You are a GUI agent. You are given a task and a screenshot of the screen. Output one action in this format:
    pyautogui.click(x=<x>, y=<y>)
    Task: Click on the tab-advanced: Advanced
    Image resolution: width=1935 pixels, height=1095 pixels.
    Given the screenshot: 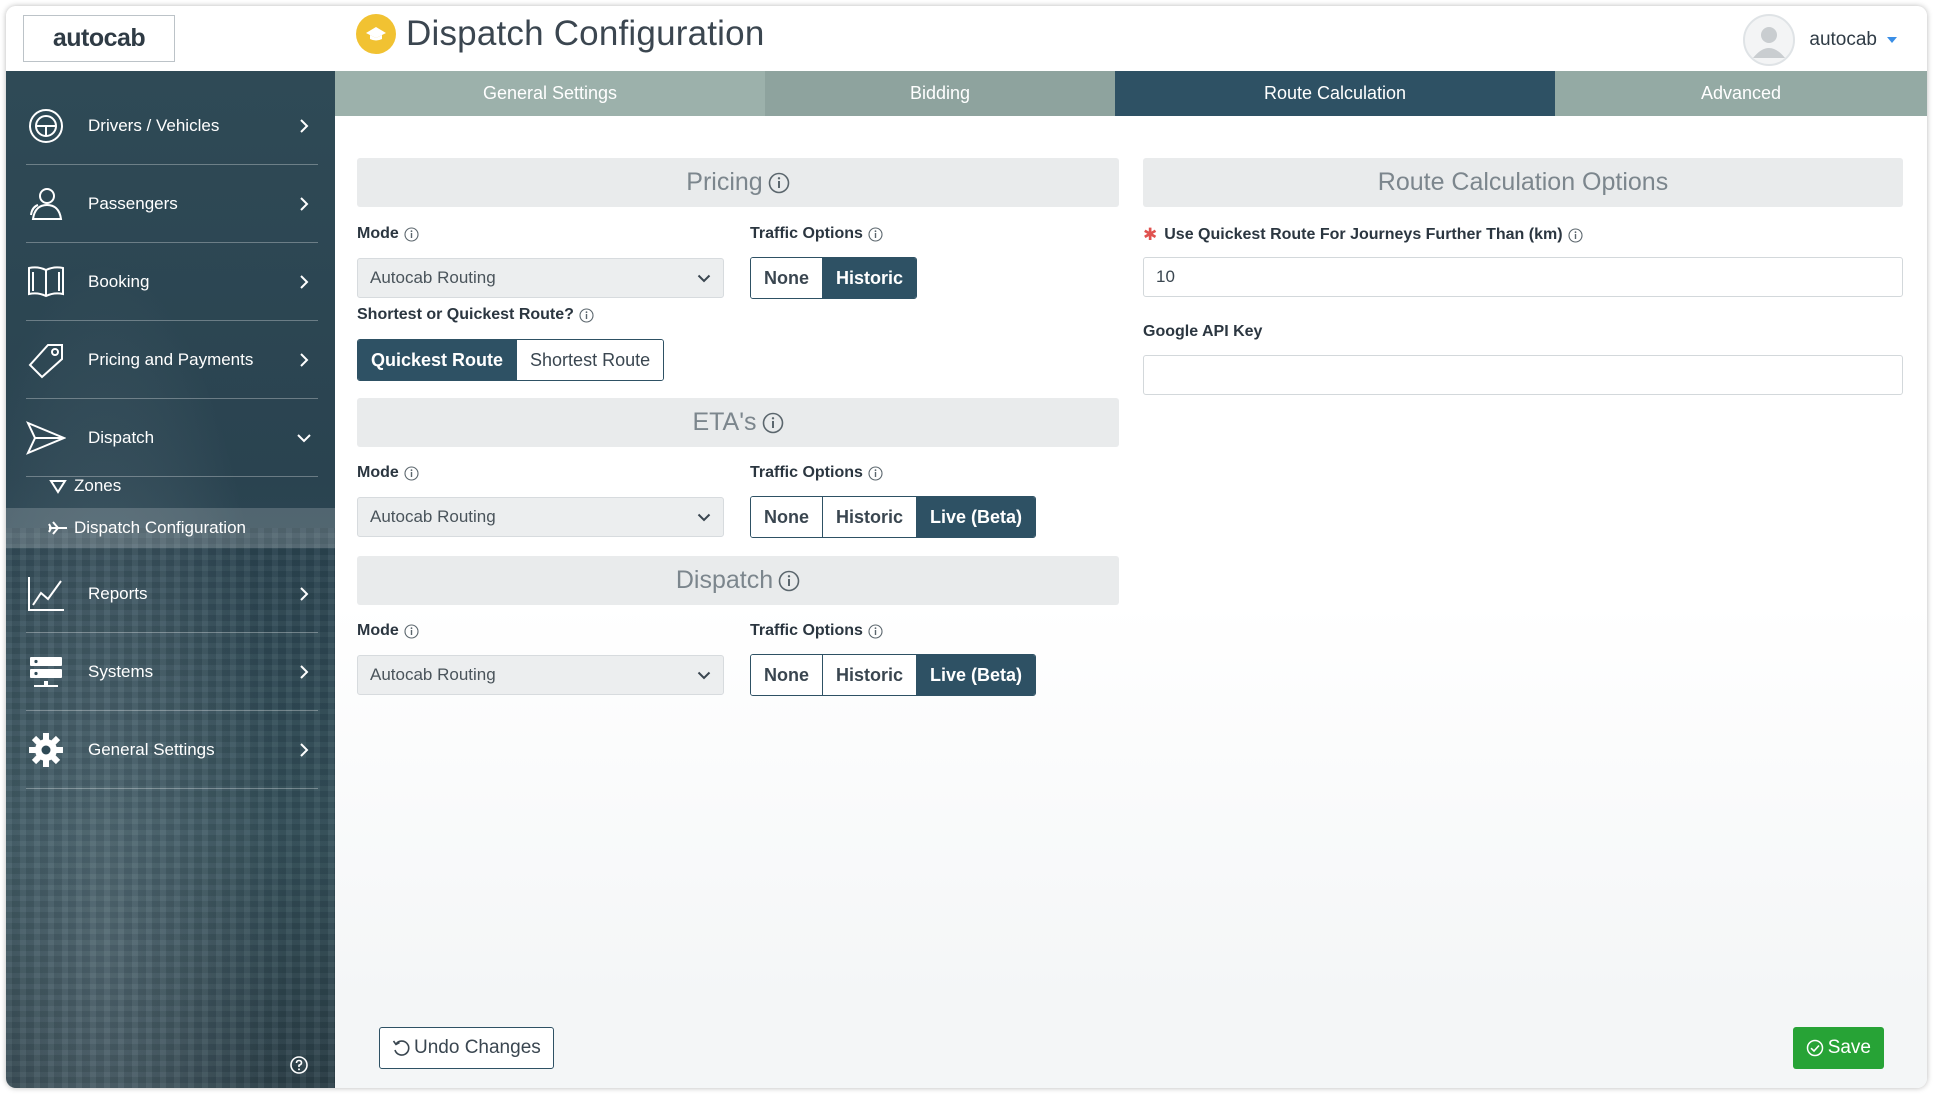 What is the action you would take?
    pyautogui.click(x=1741, y=93)
    